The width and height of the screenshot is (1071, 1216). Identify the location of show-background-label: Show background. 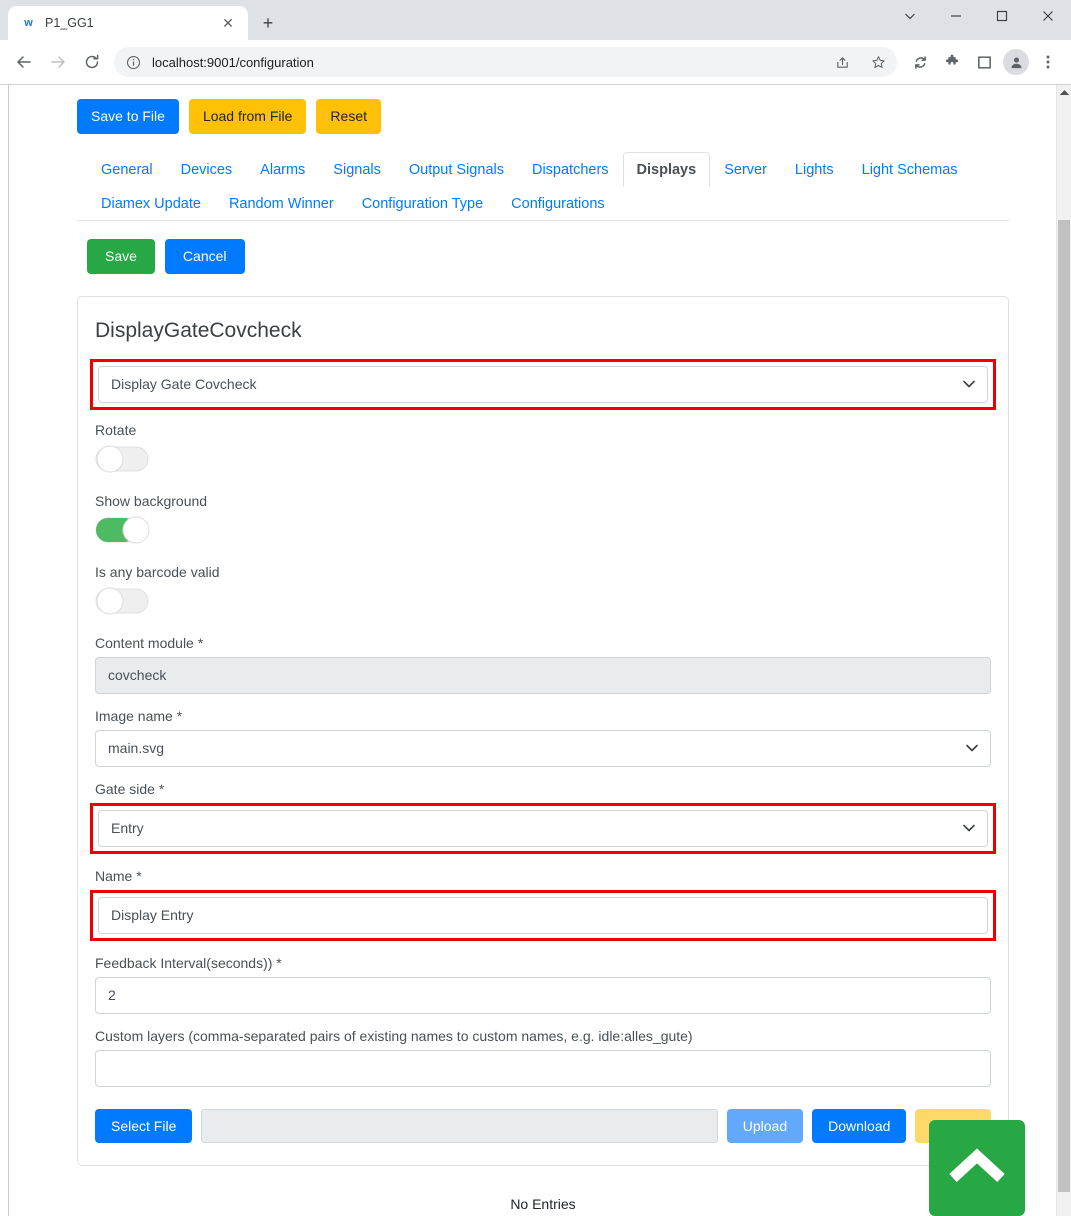
(151, 500).